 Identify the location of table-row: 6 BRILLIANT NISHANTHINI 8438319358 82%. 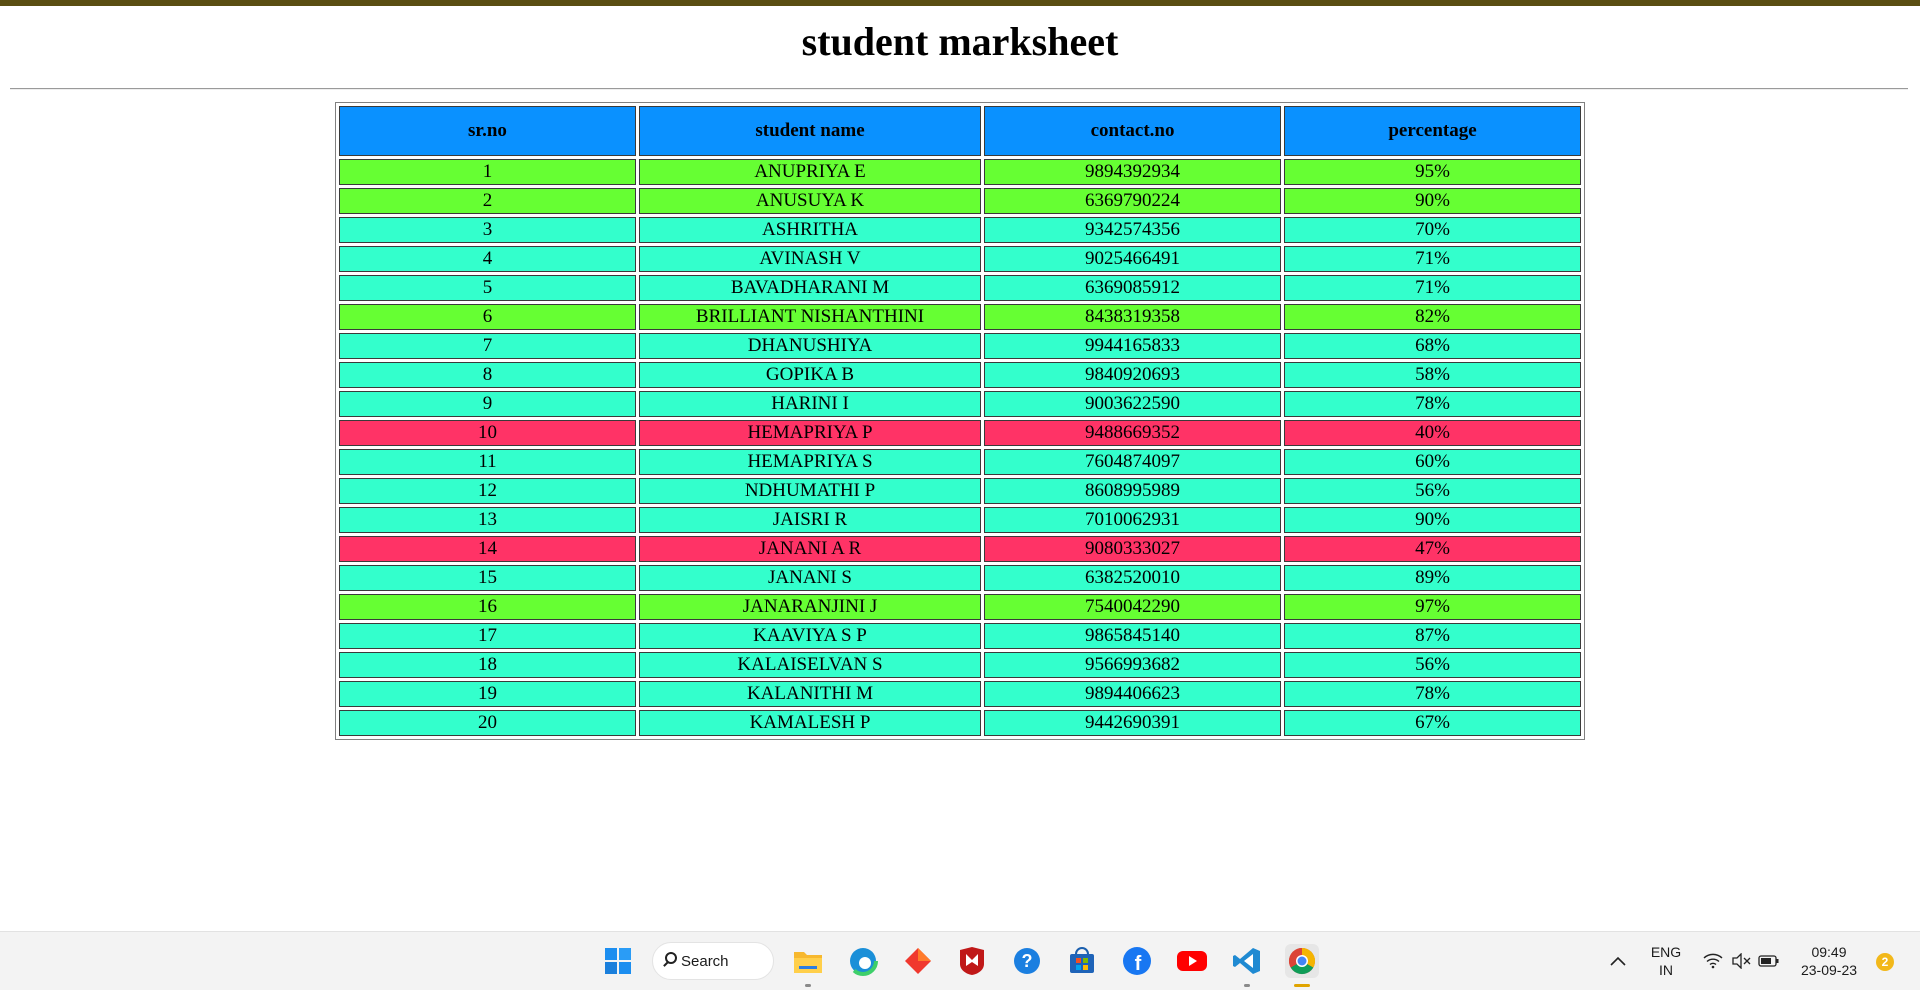
(960, 317).